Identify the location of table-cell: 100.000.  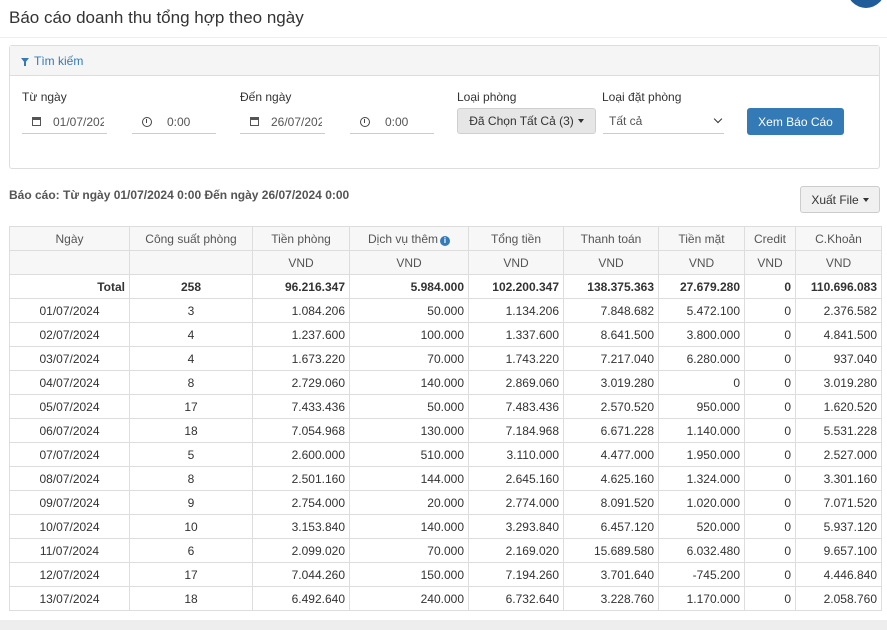
(409, 334).